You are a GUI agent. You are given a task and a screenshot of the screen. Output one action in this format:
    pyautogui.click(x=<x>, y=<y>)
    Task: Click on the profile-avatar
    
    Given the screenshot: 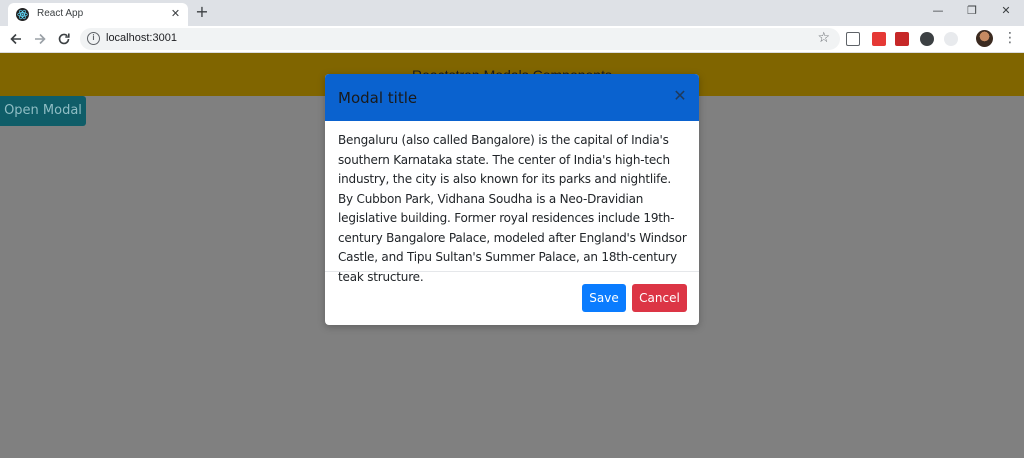 What is the action you would take?
    pyautogui.click(x=984, y=38)
    